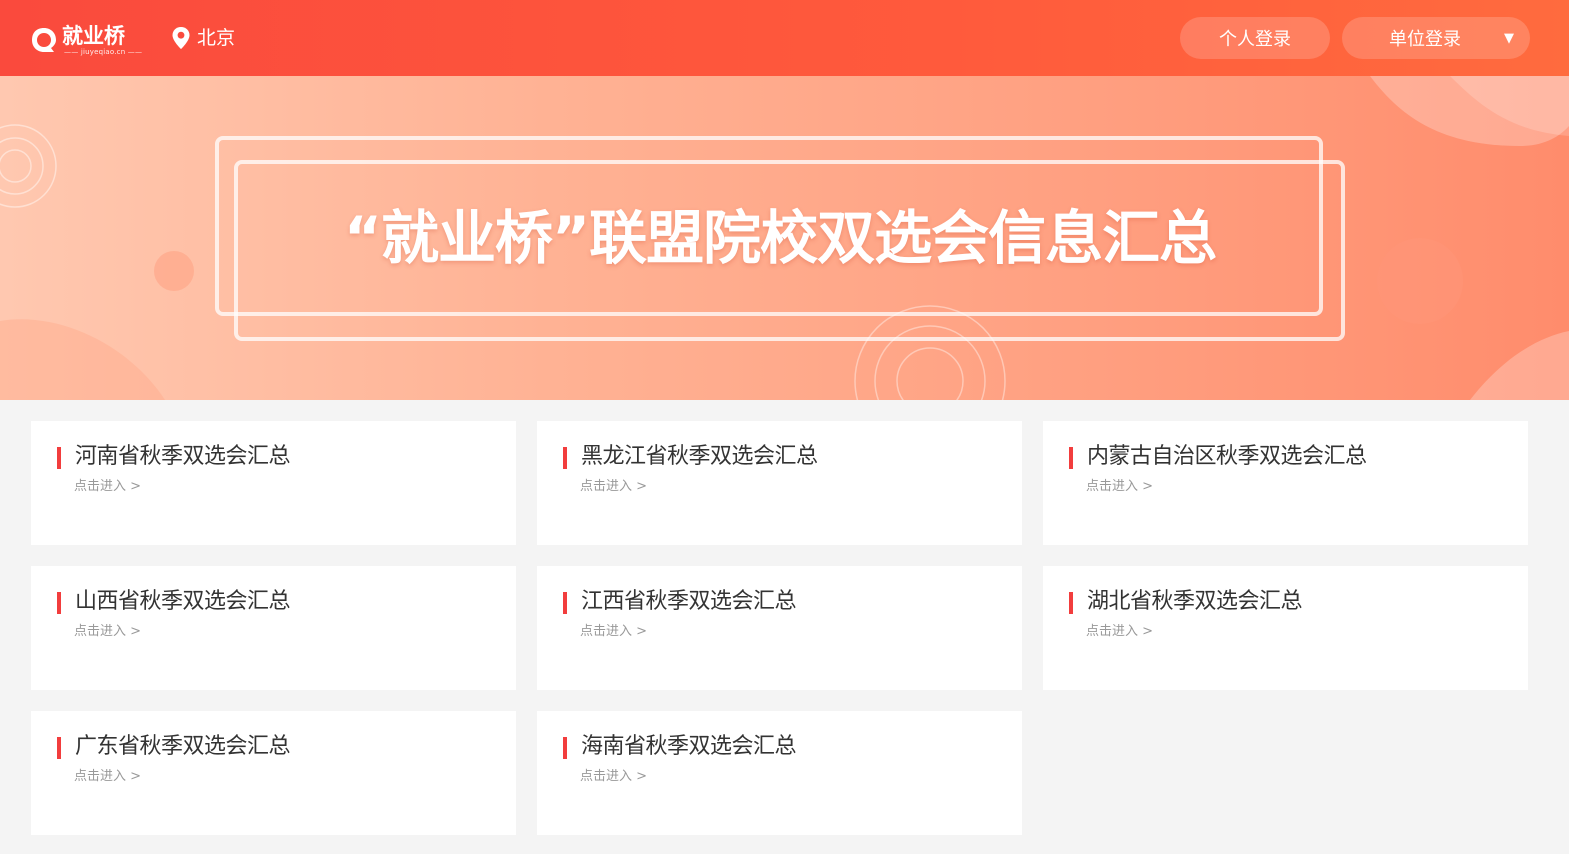 This screenshot has width=1569, height=854. Describe the element at coordinates (44, 40) in the screenshot. I see `logo-icon` at that location.